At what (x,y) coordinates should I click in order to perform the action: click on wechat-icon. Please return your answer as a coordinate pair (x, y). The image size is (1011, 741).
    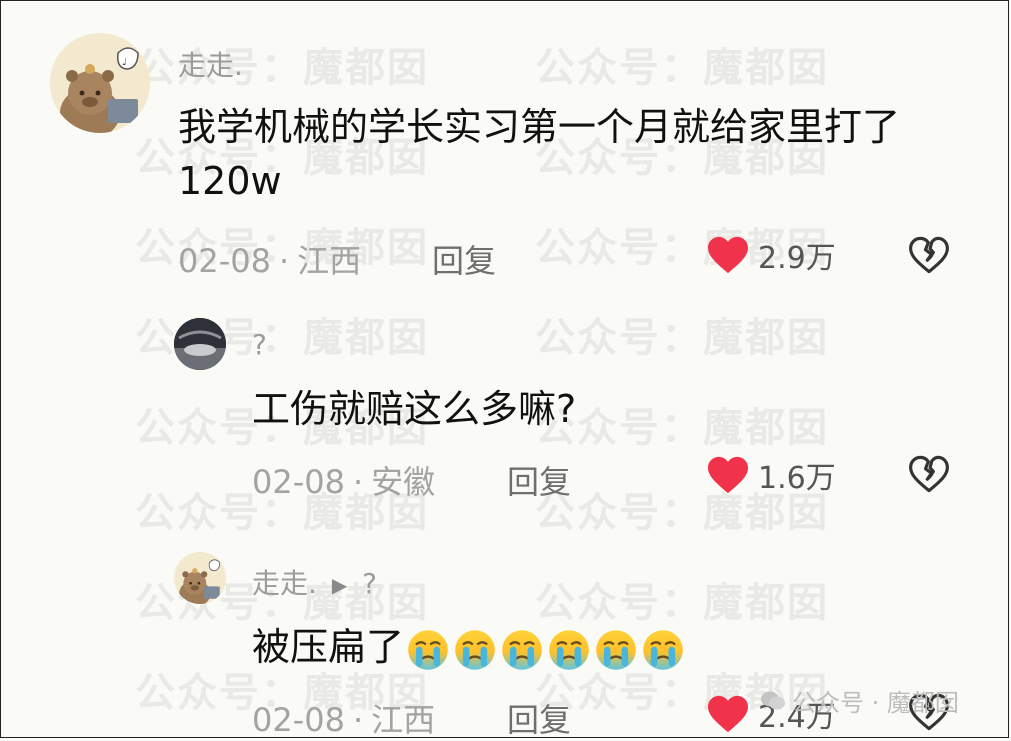
    Looking at the image, I should click on (773, 700).